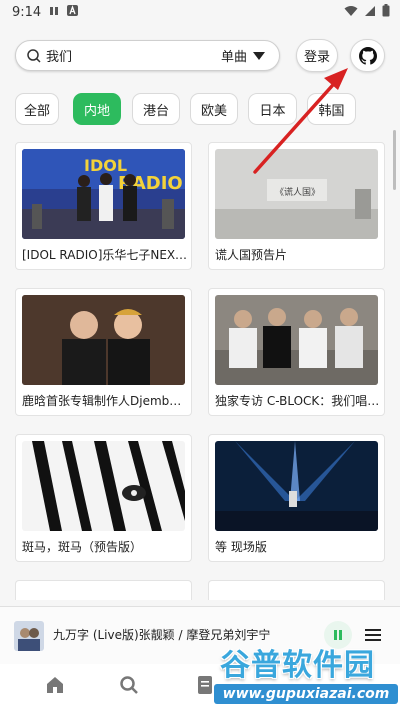 This screenshot has height=710, width=400. I want to click on caret-down-icon, so click(259, 56).